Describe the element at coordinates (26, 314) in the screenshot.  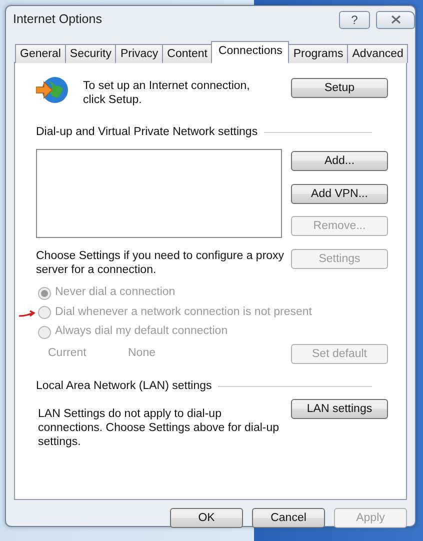
I see `annotation-arrow-icon` at that location.